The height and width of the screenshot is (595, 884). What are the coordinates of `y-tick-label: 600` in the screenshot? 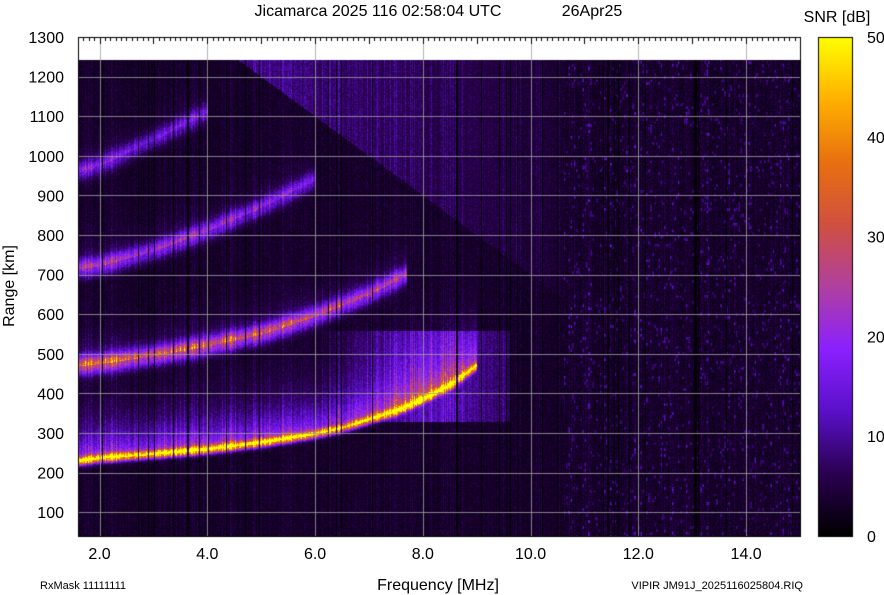 It's located at (50, 315).